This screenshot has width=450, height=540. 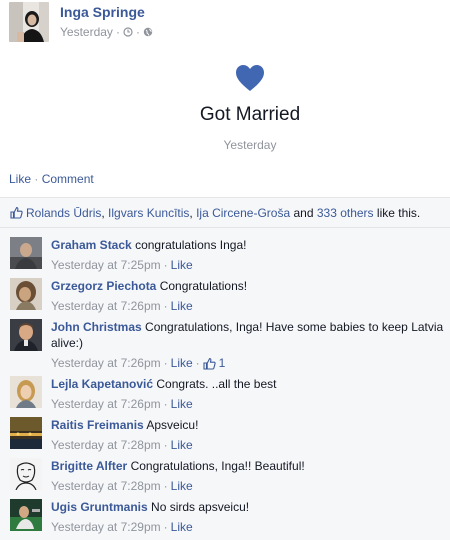 I want to click on comment-text: Congratulations!, so click(x=203, y=286).